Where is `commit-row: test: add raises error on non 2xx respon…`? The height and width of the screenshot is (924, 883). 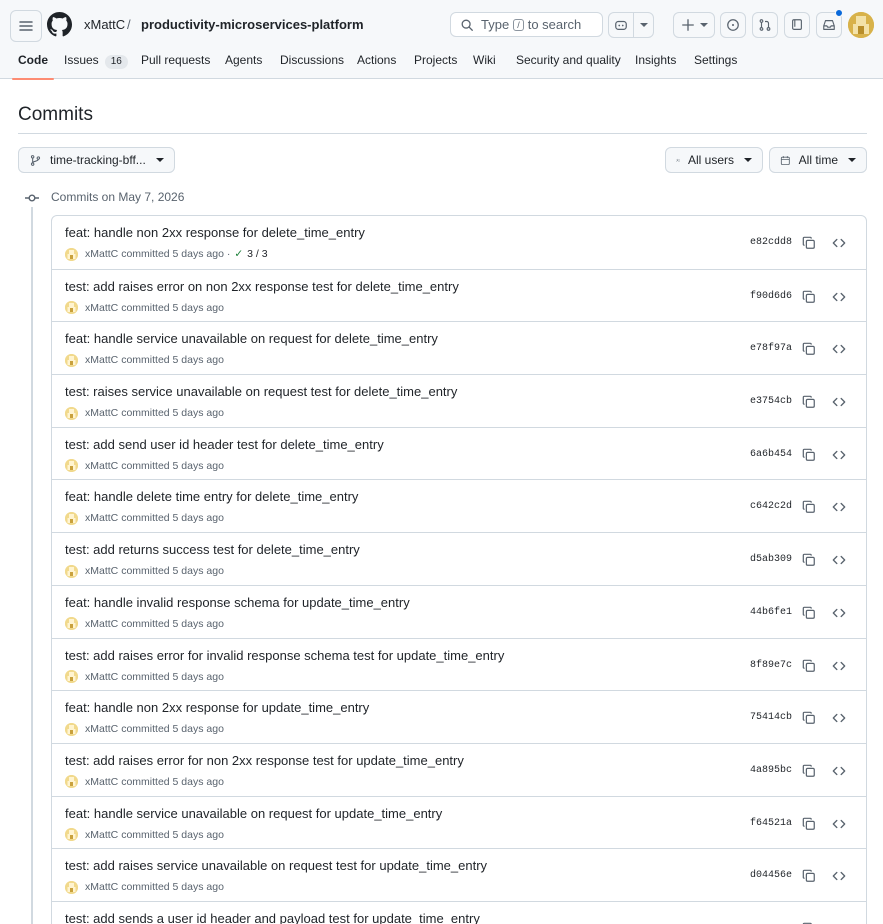
commit-row: test: add raises error on non 2xx respon… is located at coordinates (459, 295).